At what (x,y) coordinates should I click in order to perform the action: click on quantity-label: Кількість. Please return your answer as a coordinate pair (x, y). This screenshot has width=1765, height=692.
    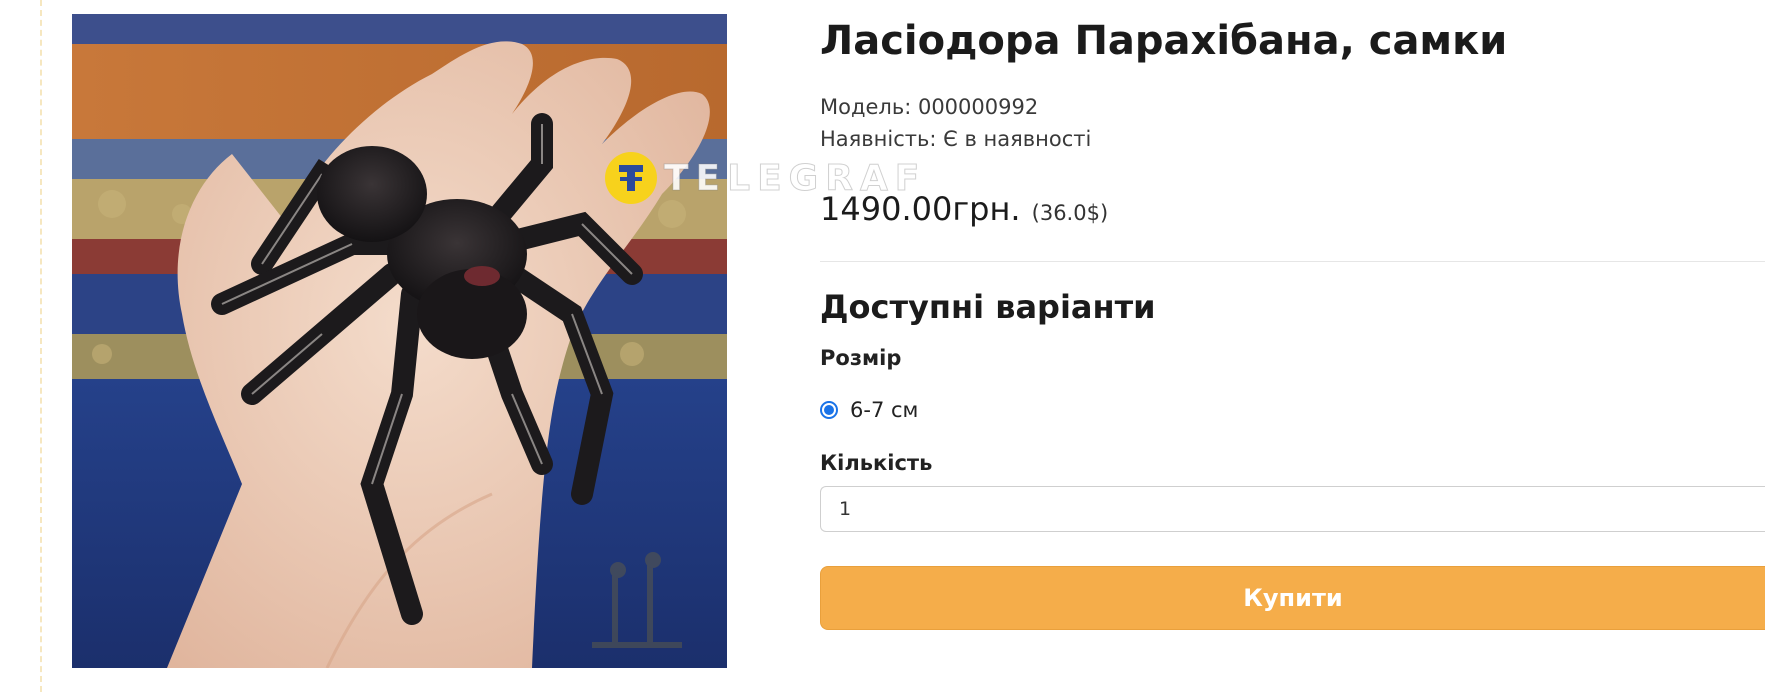
    Looking at the image, I should click on (876, 463).